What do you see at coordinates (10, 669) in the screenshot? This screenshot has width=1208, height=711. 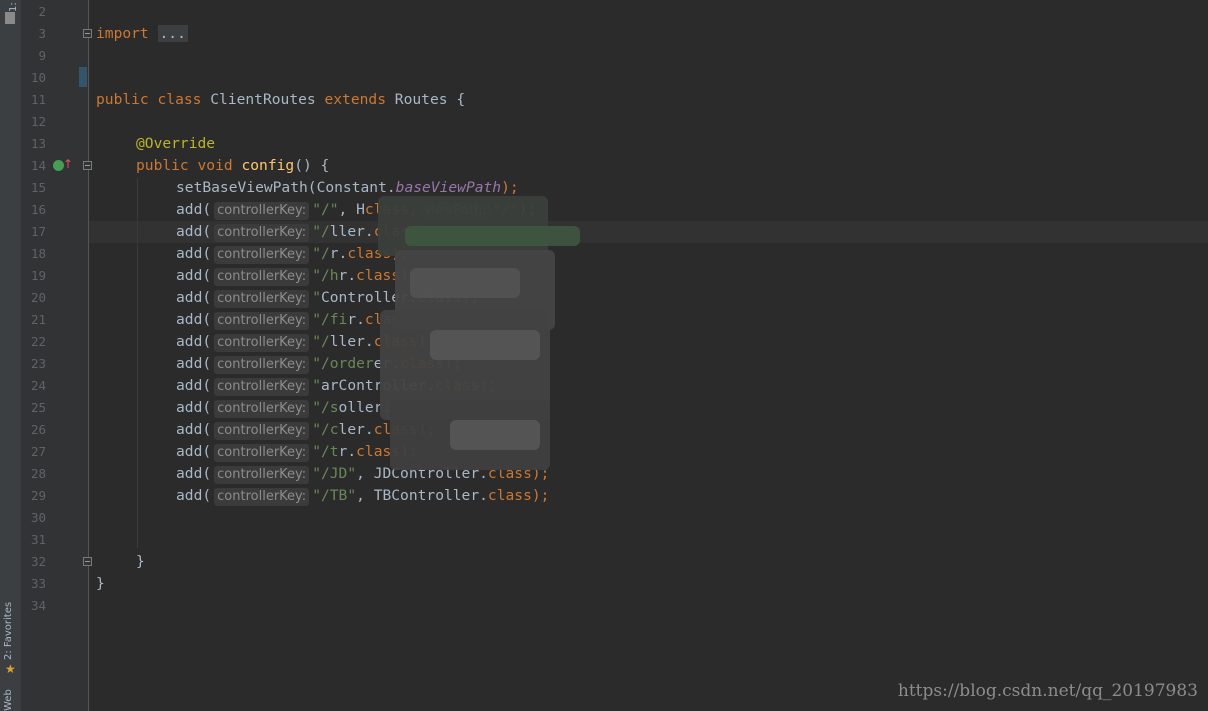 I see `star-icon: ★` at bounding box center [10, 669].